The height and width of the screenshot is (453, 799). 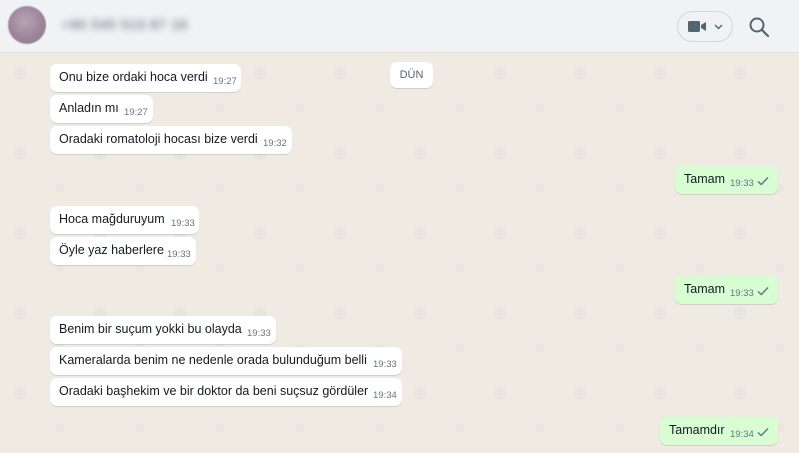 I want to click on video-call-button, so click(x=705, y=26).